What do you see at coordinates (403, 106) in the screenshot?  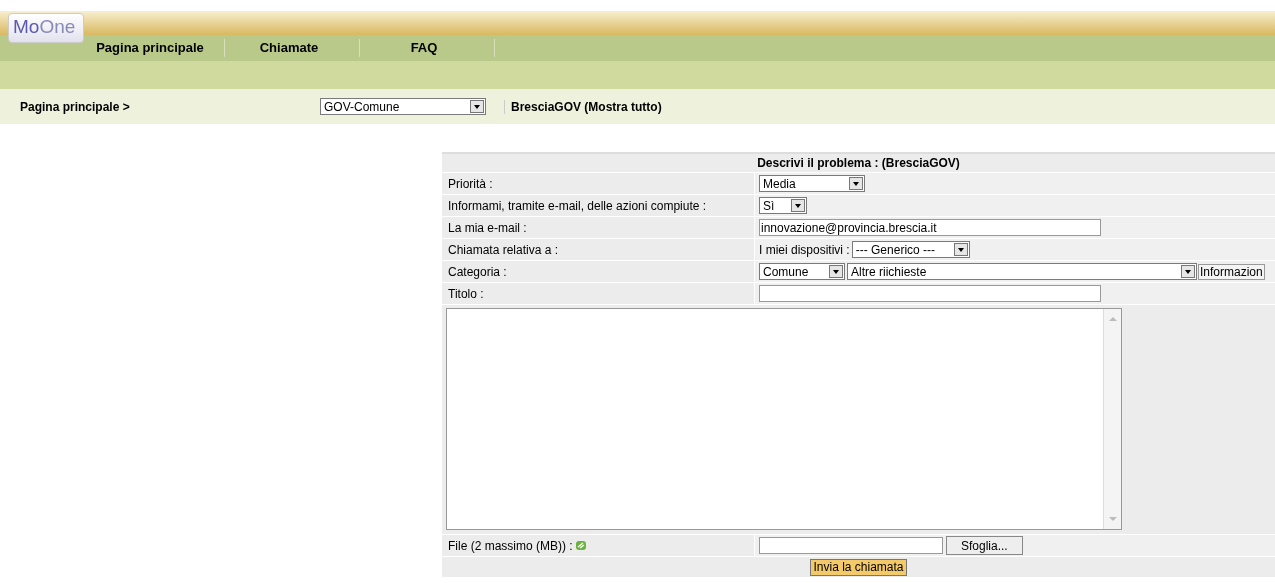 I see `group-dropdown: GOV-Comune` at bounding box center [403, 106].